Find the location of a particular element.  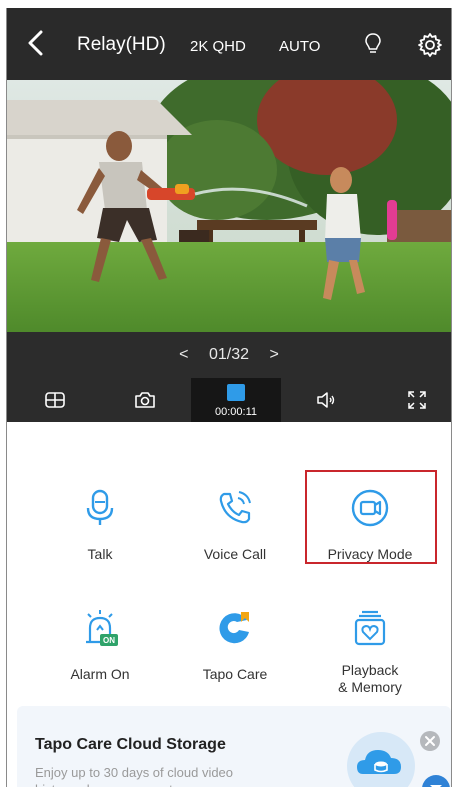

tapo-care-button: Tapo Care is located at coordinates (235, 645).